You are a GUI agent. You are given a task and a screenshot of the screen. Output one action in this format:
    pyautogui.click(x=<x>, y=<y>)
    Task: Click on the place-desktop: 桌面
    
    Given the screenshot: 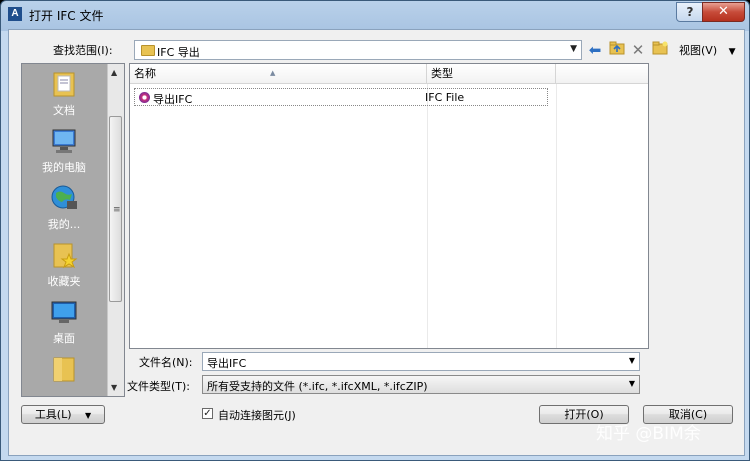 What is the action you would take?
    pyautogui.click(x=64, y=322)
    